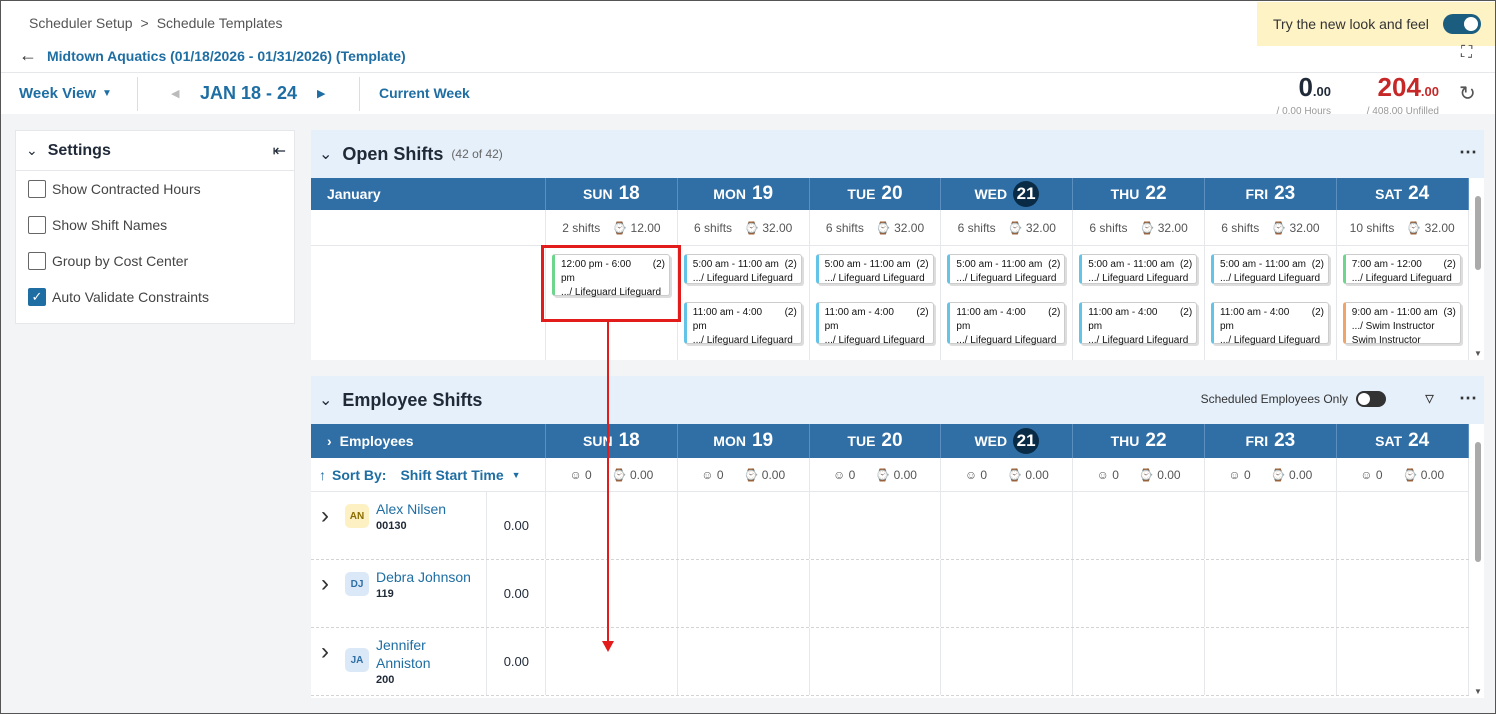  I want to click on employee-name: Debra Johnson, so click(423, 577).